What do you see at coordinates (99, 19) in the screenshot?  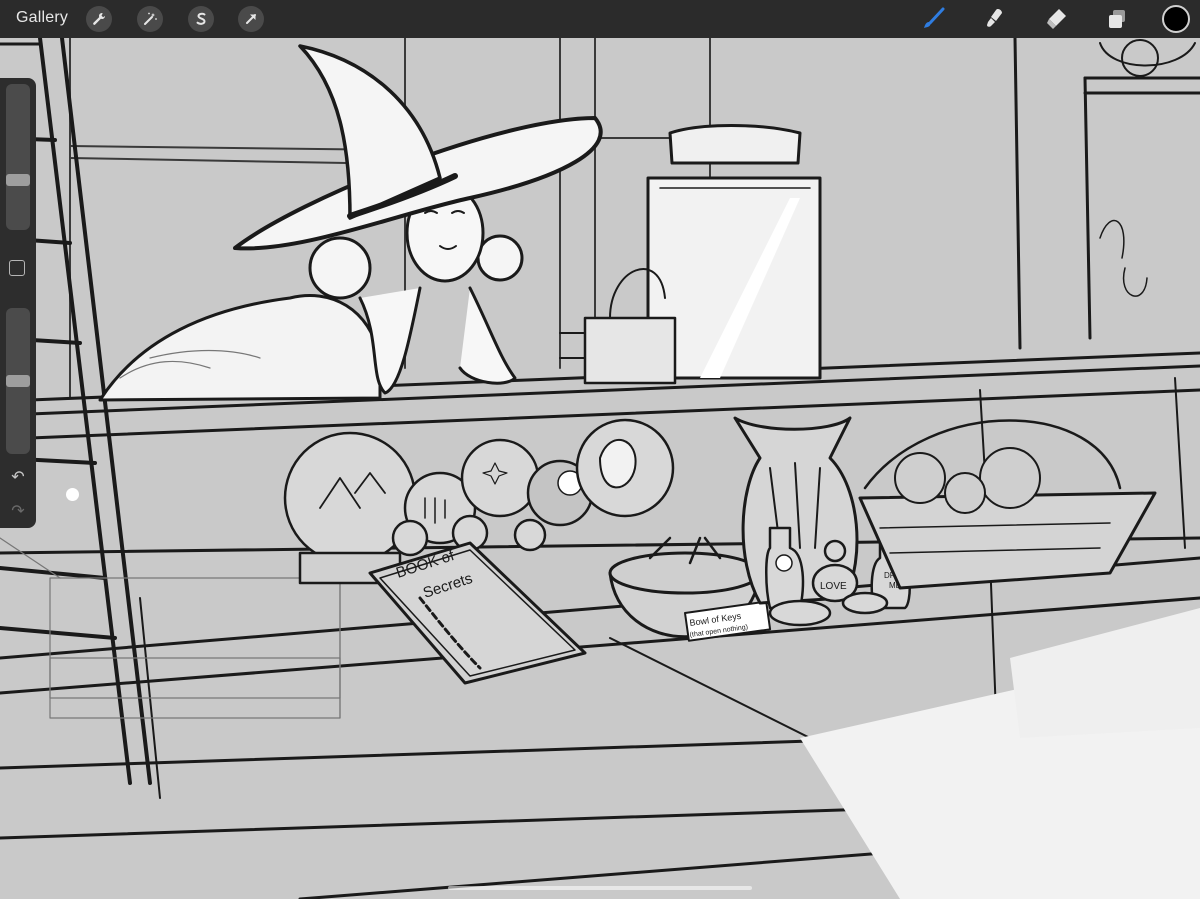 I see `actions-wrench-icon` at bounding box center [99, 19].